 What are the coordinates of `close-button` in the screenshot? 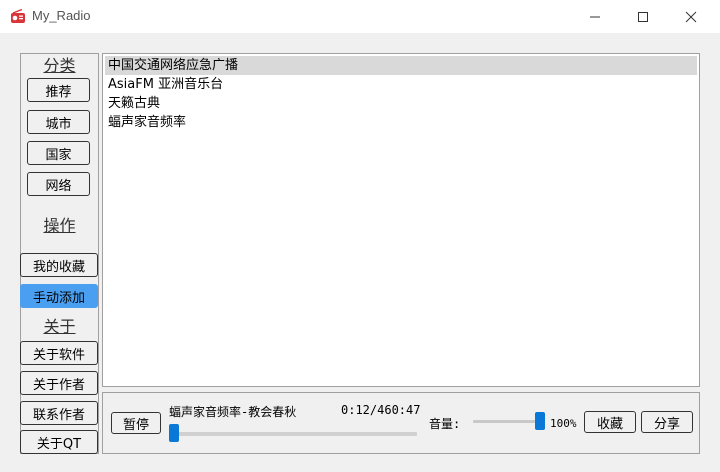 It's located at (691, 16).